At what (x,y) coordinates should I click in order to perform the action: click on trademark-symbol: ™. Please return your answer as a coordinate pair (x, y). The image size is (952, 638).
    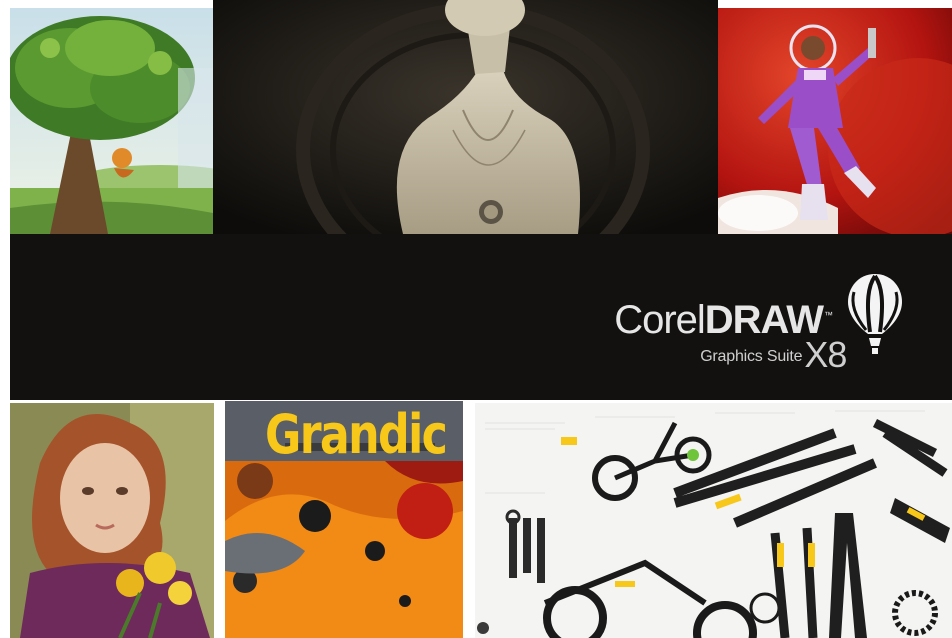
    Looking at the image, I should click on (828, 315).